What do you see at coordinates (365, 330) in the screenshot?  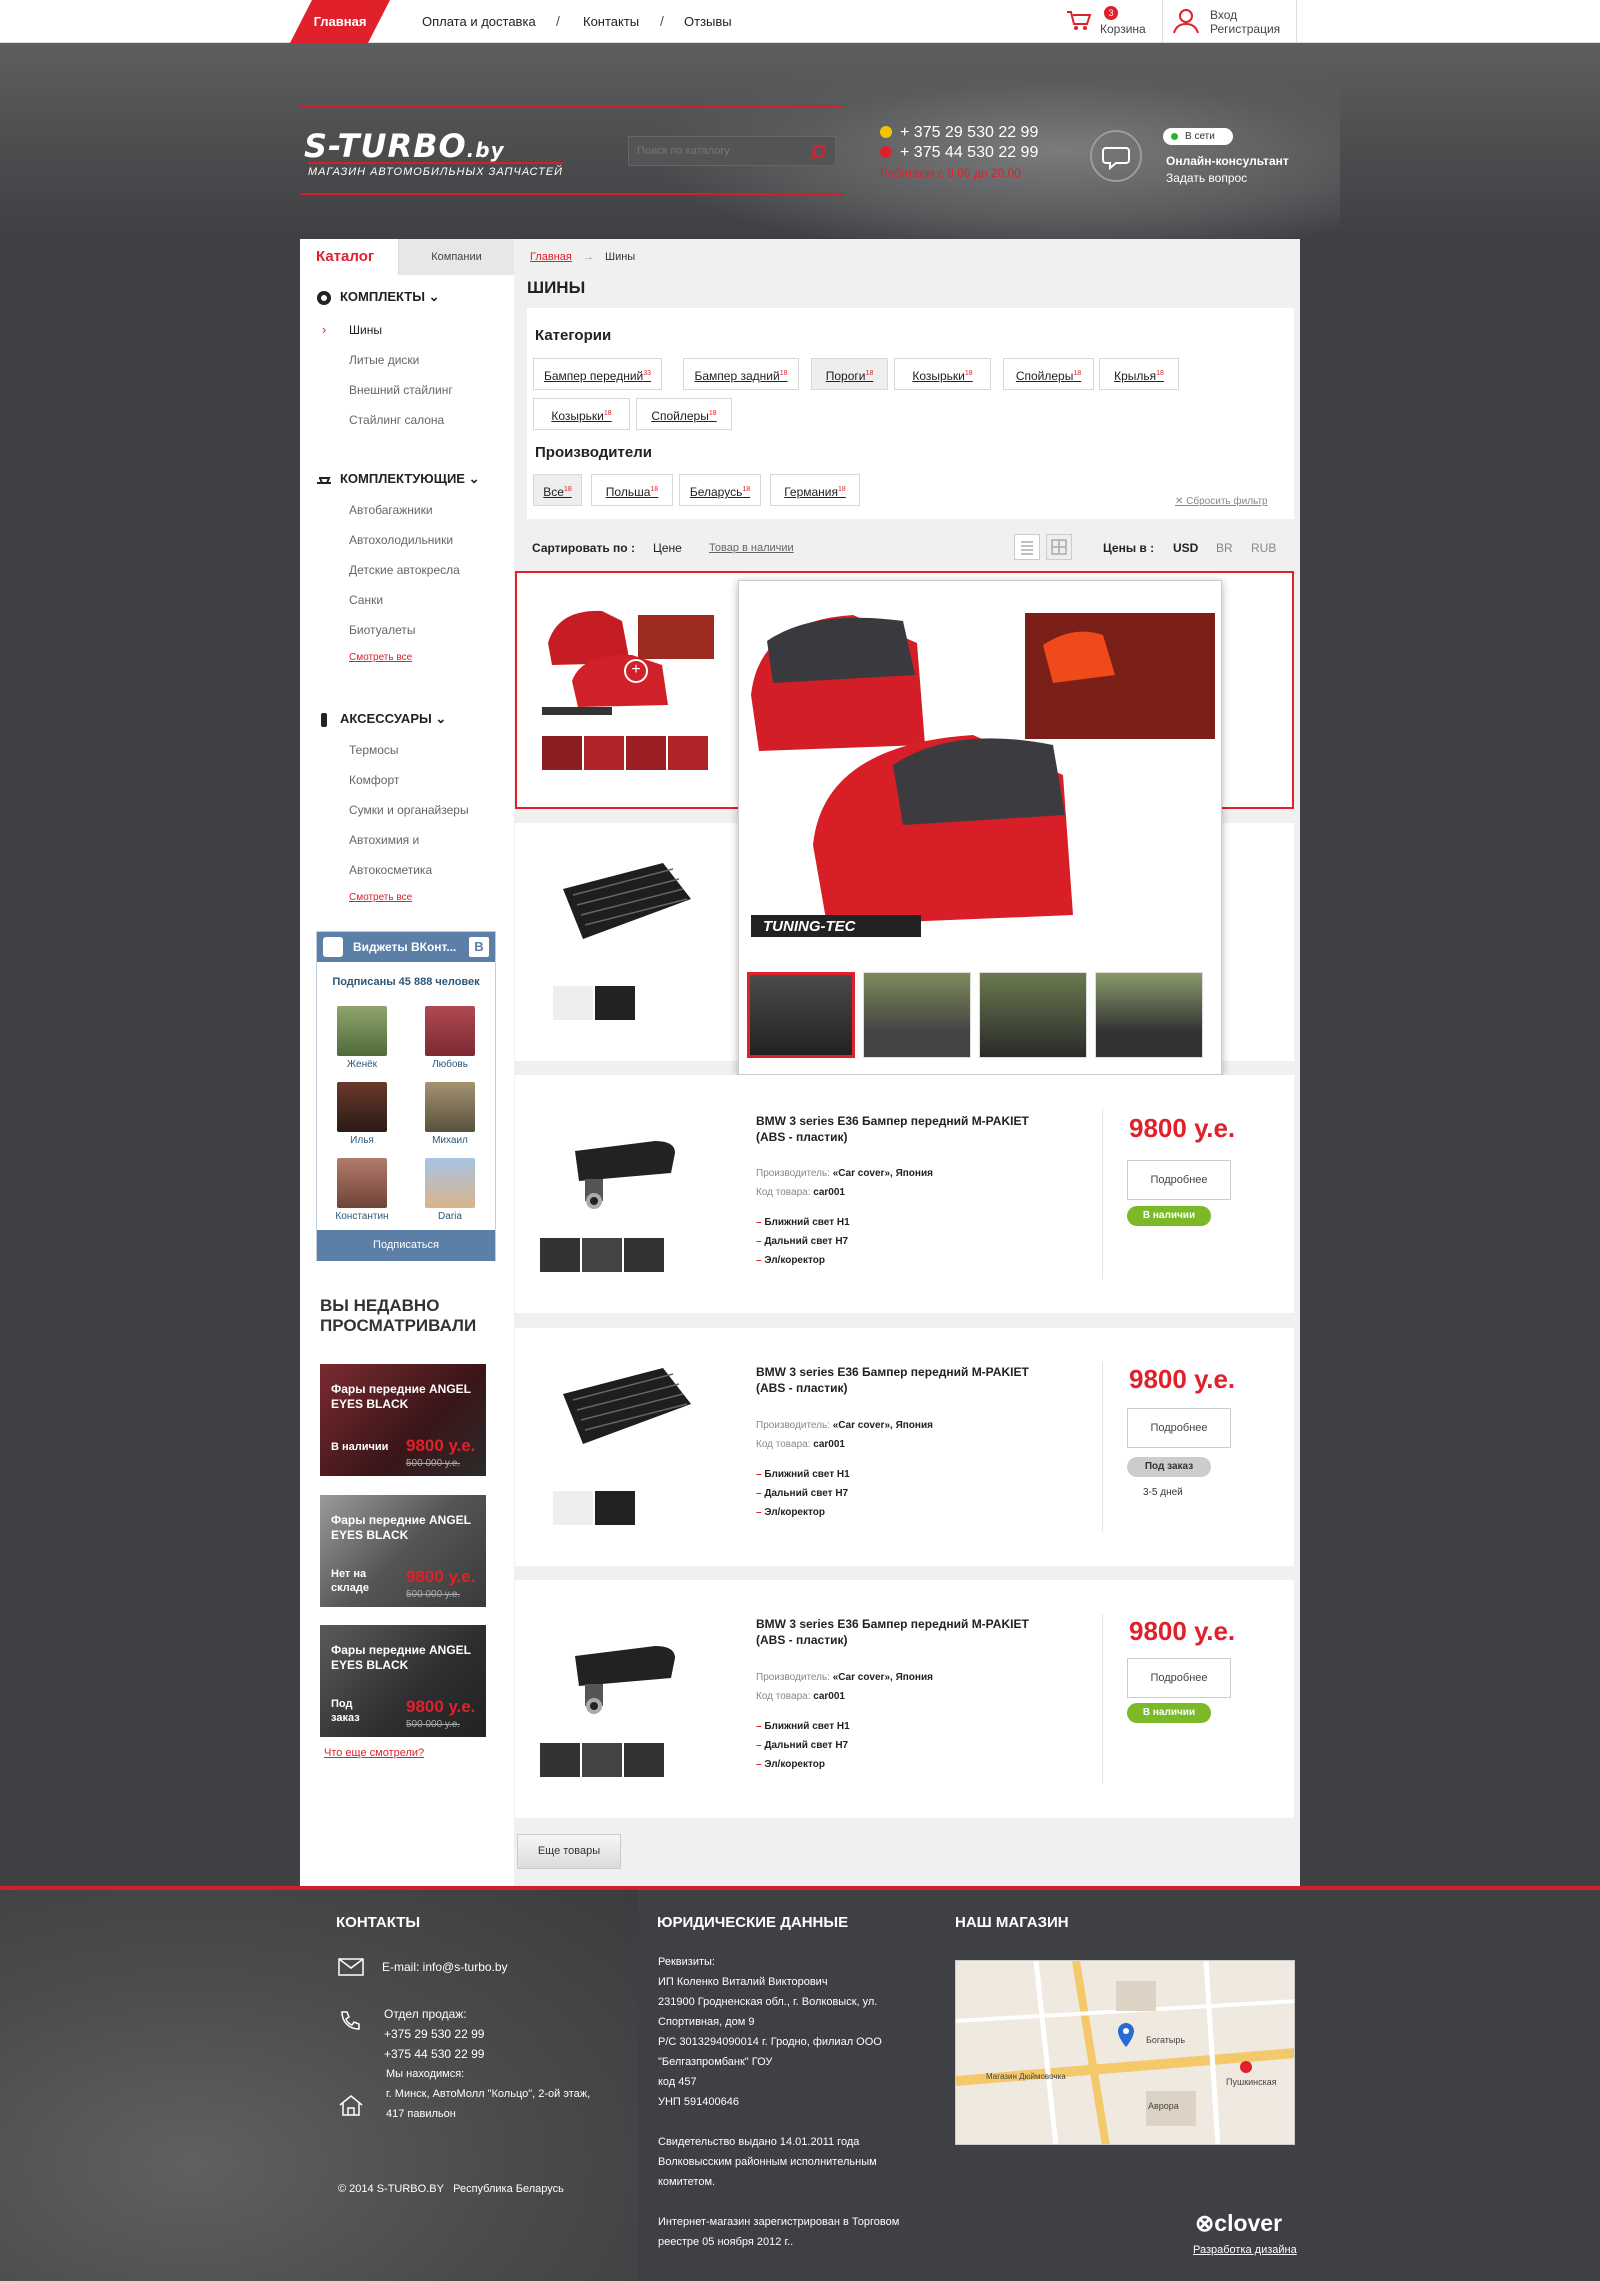 I see `sidebar-item-tires: Шины` at bounding box center [365, 330].